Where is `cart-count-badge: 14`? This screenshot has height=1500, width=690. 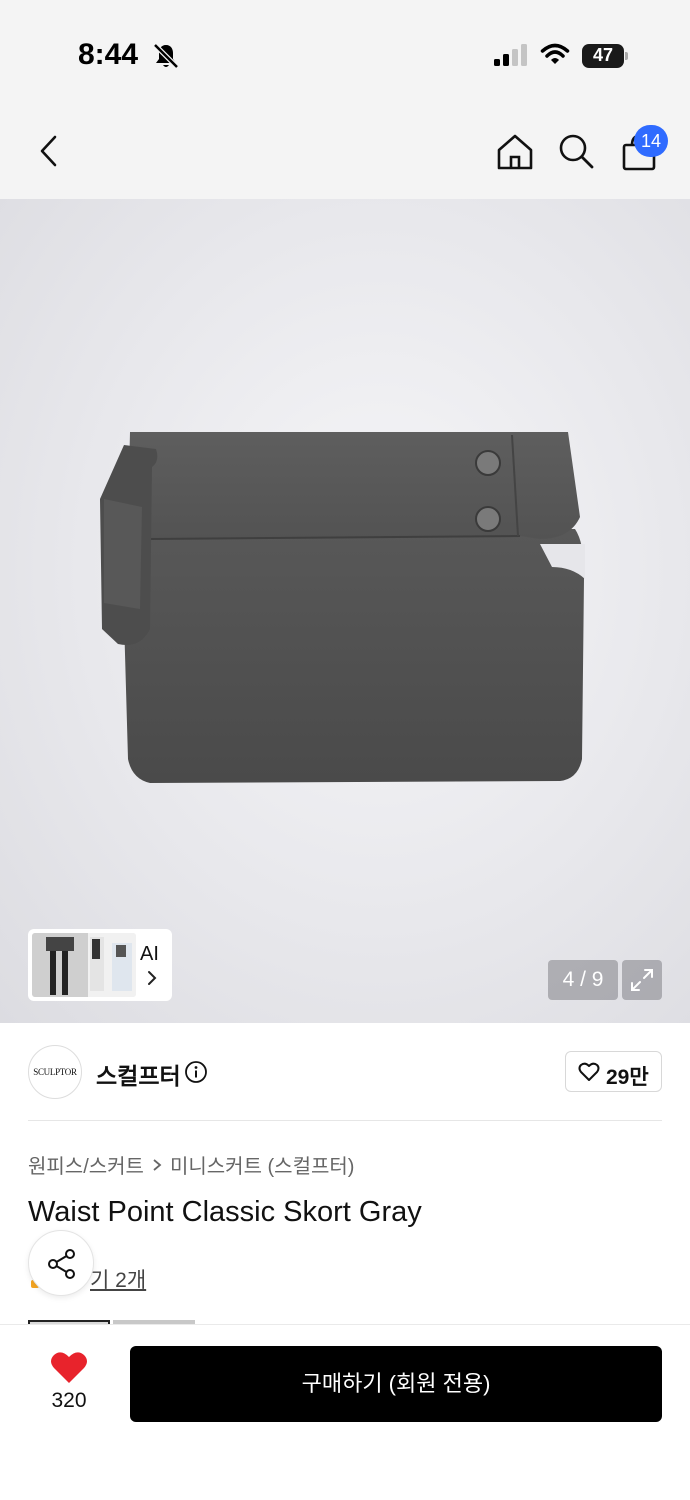 cart-count-badge: 14 is located at coordinates (651, 141).